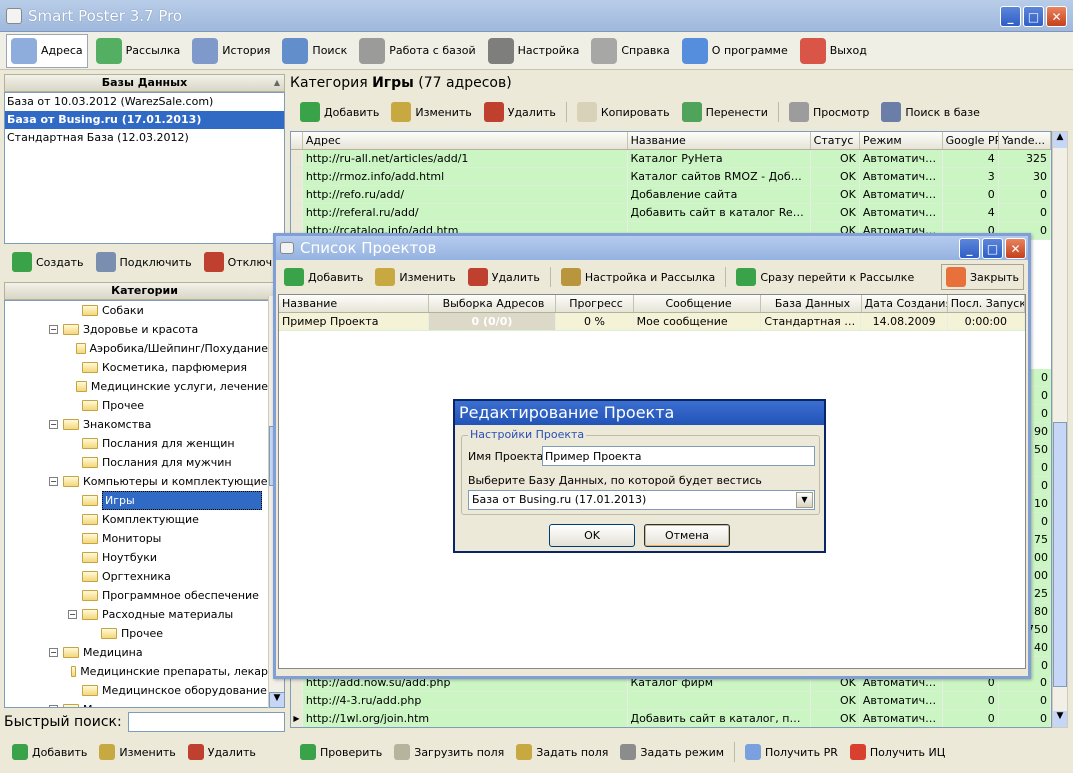 This screenshot has height=773, width=1073. I want to click on toolbar-button-database: Работа с базой, so click(417, 51).